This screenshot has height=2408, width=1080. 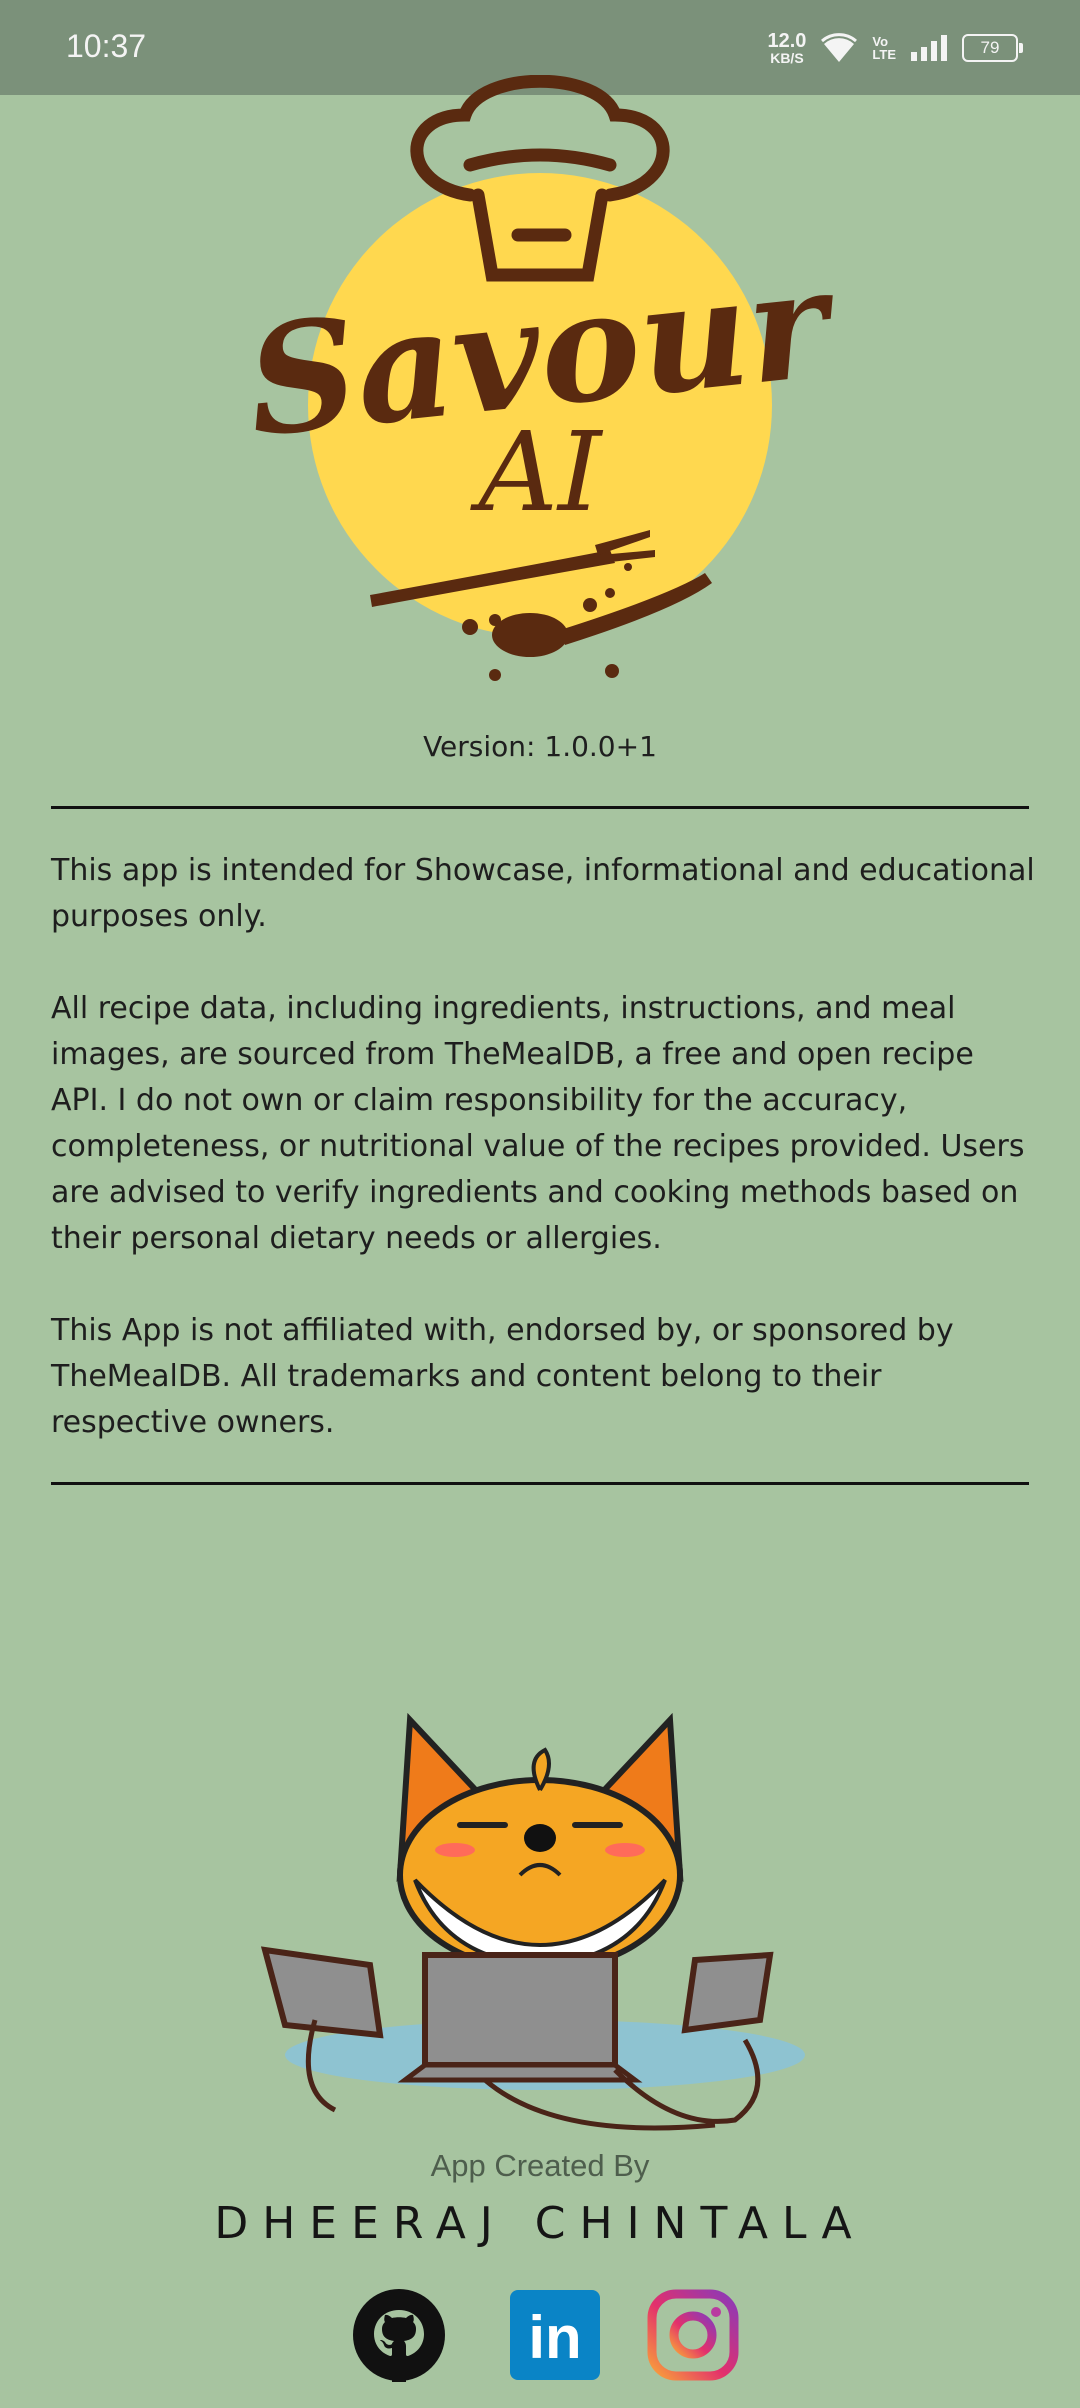 I want to click on status-time: 10:37, so click(x=106, y=46).